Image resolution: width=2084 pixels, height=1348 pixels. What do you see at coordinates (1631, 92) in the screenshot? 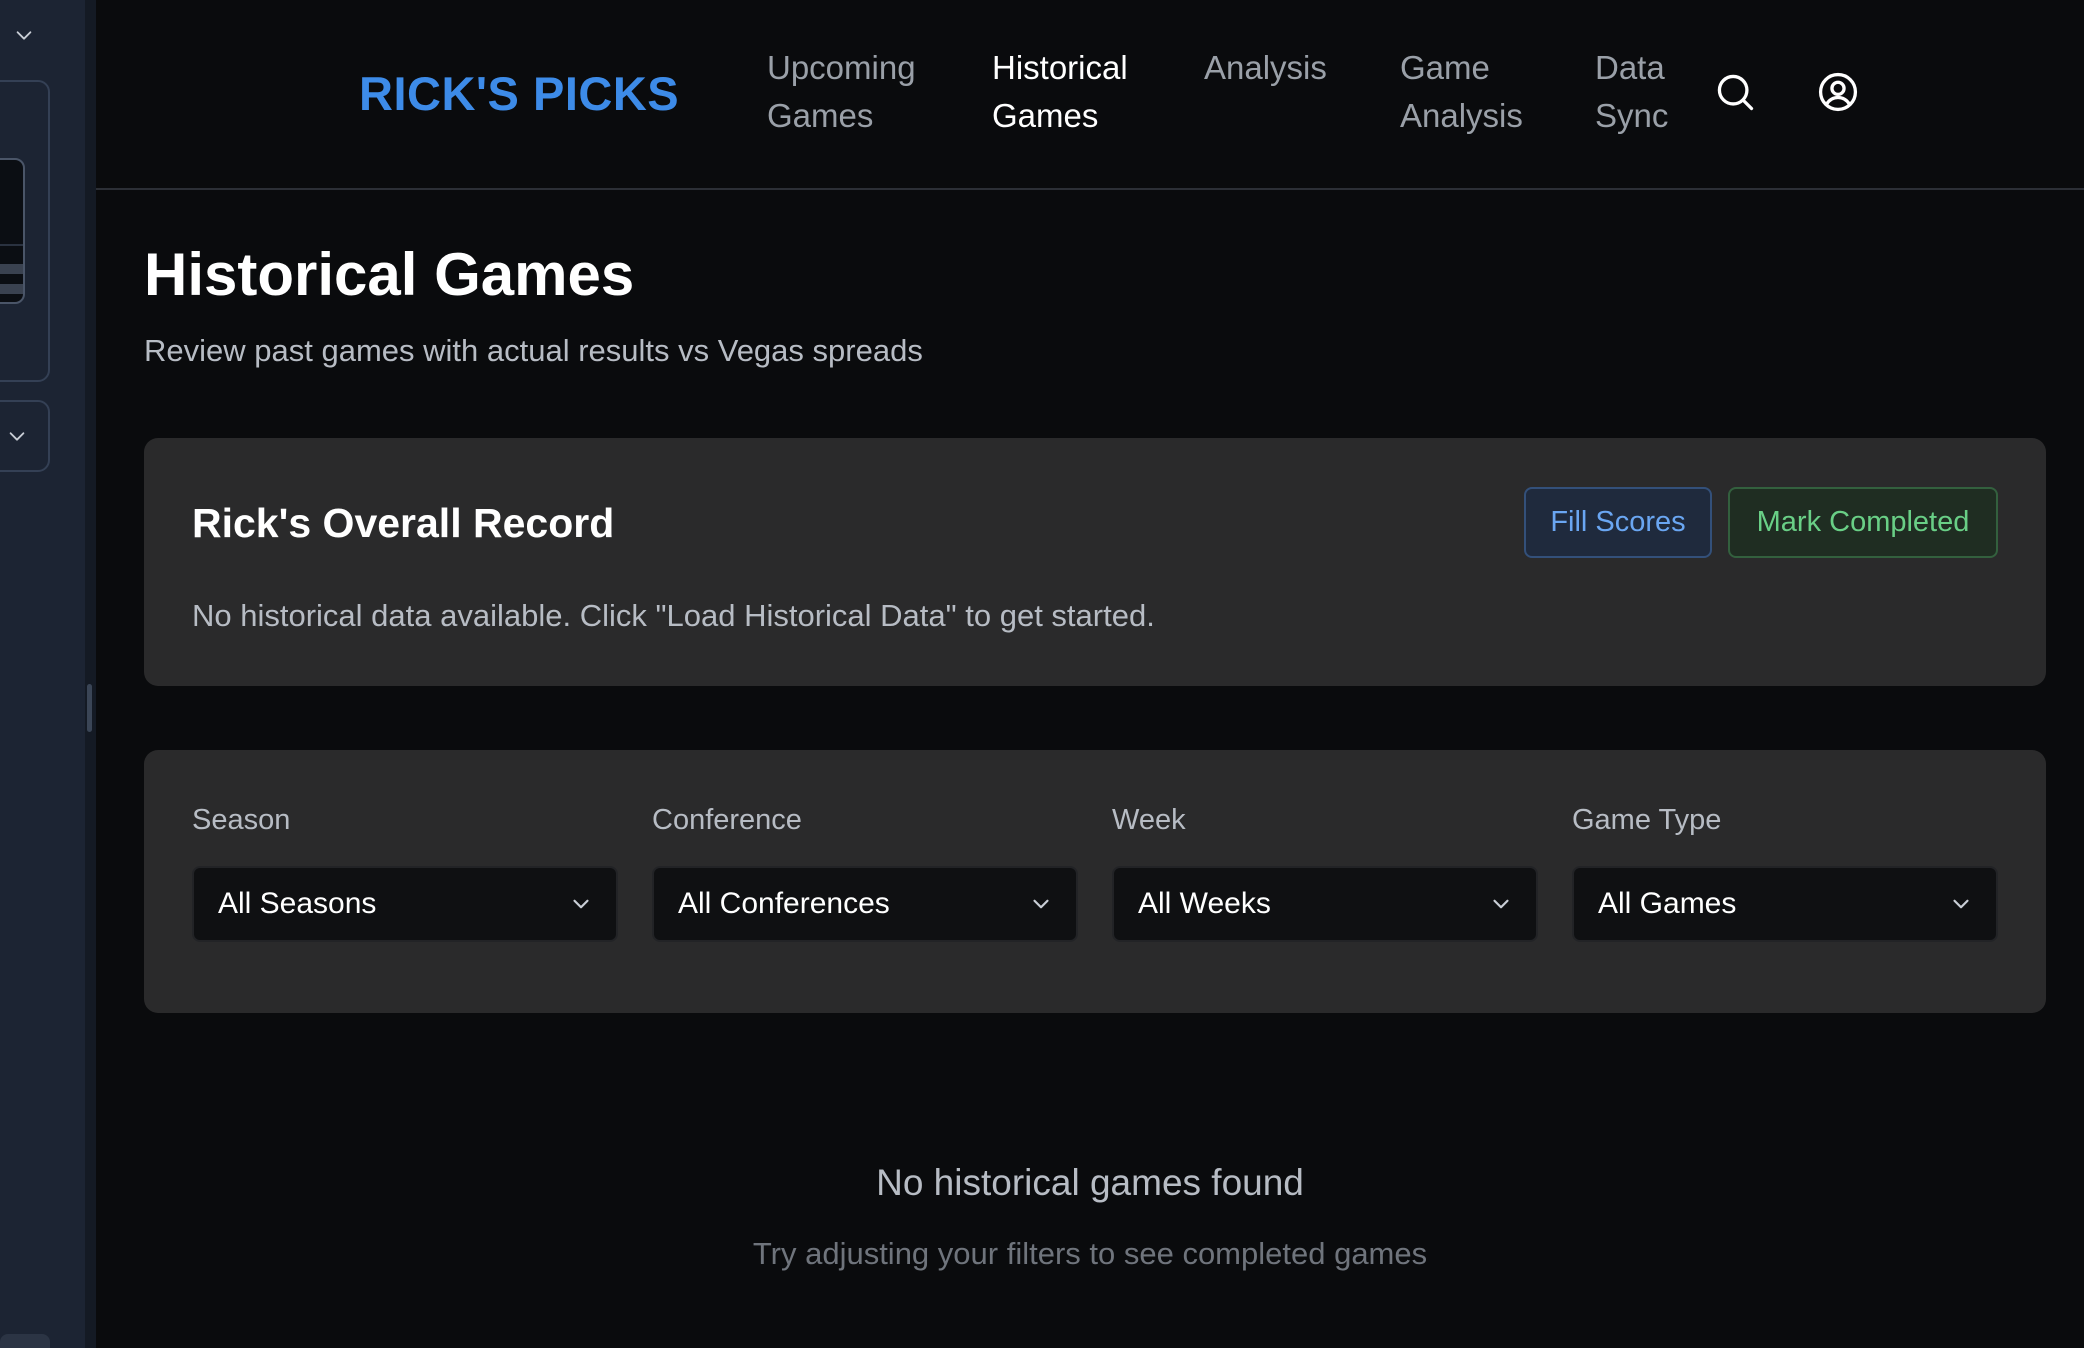
I see `nav-data-sync: Data Sync` at bounding box center [1631, 92].